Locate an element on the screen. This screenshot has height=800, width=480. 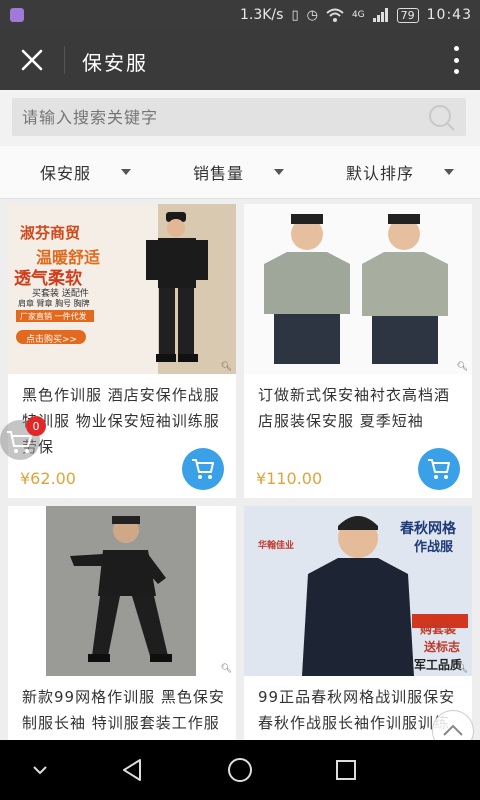
product-photo-combat-uniform is located at coordinates (121, 591).